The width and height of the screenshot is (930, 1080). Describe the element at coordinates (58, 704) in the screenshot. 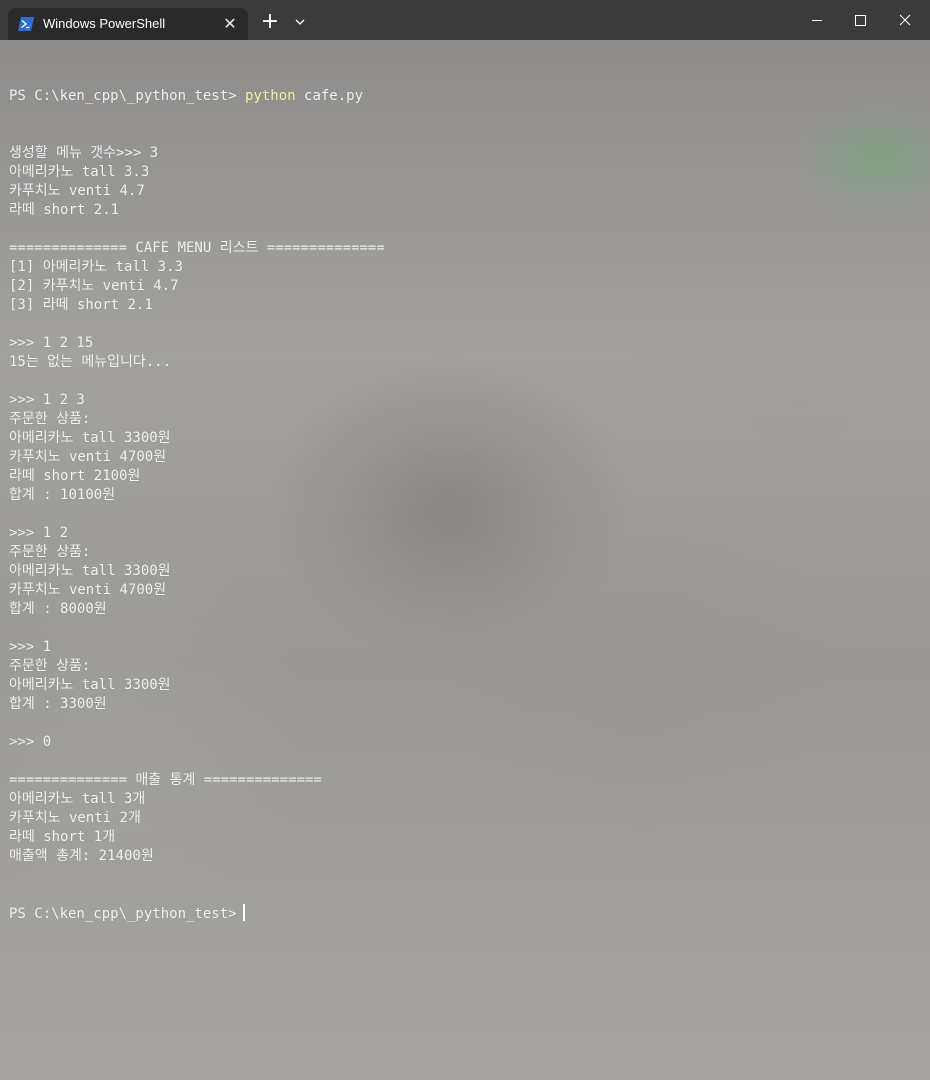

I see `output-line: 합계 : 3300원` at that location.